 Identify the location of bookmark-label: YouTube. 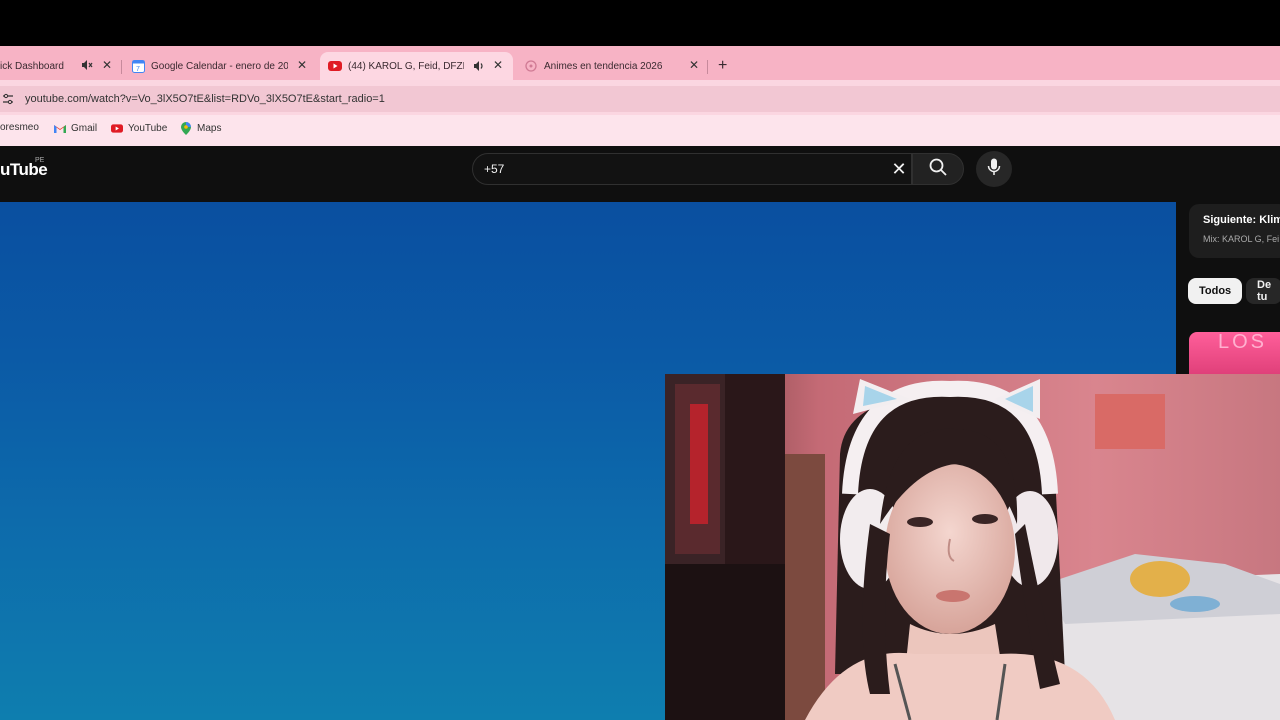
(148, 128).